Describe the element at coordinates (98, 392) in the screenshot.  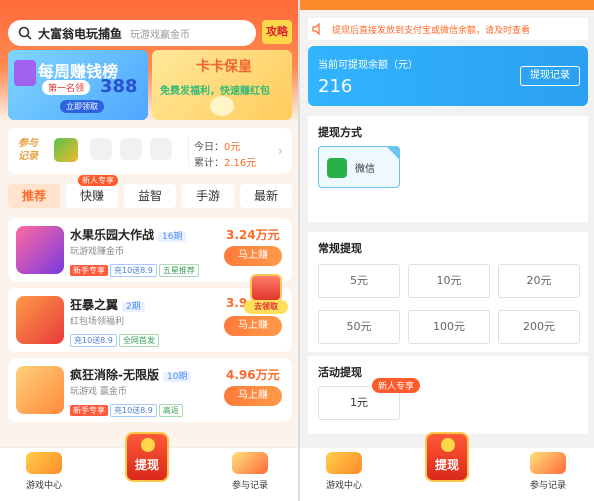
I see `game-desc: 玩游戏 赢金币` at that location.